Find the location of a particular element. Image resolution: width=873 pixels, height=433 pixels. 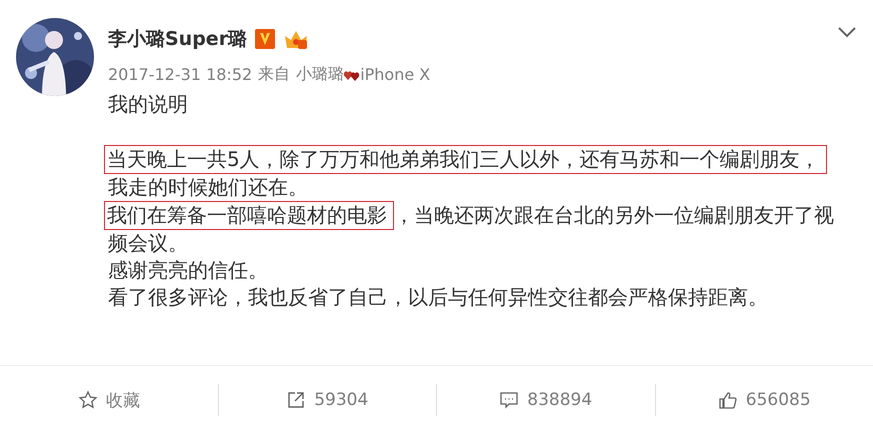

like-button: 656085 is located at coordinates (763, 400).